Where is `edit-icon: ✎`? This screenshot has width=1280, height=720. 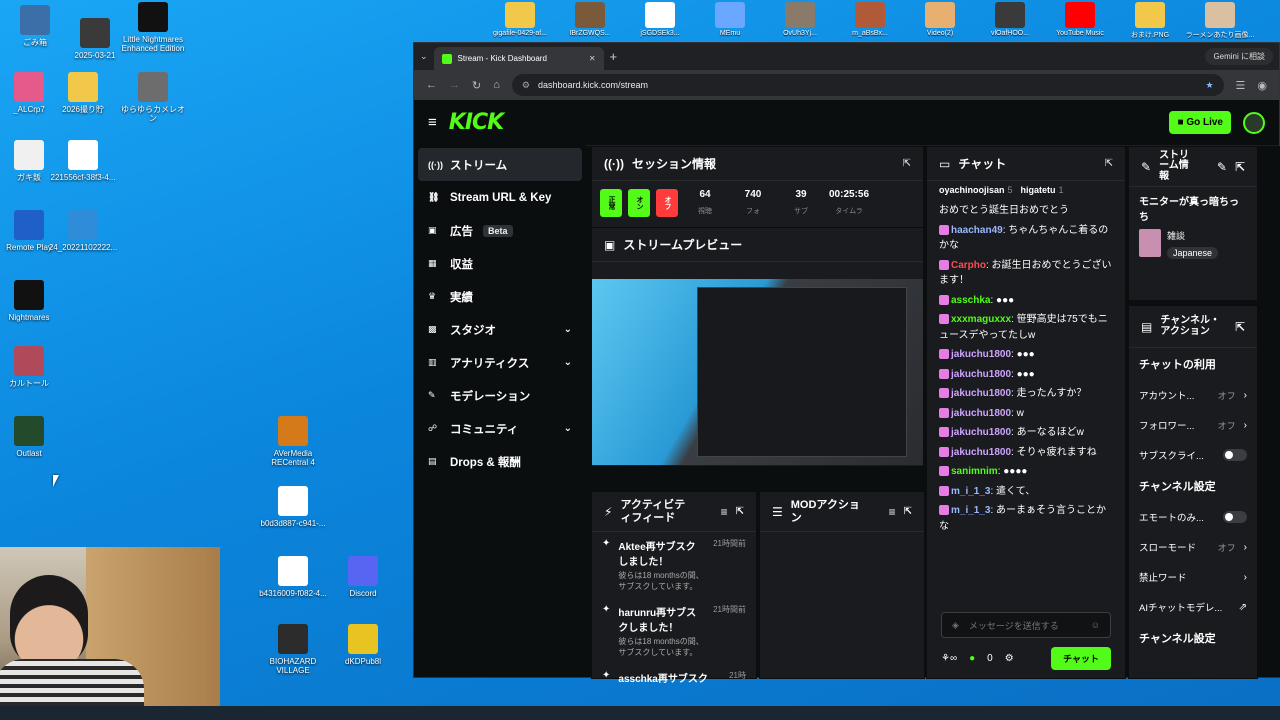 edit-icon: ✎ is located at coordinates (1222, 167).